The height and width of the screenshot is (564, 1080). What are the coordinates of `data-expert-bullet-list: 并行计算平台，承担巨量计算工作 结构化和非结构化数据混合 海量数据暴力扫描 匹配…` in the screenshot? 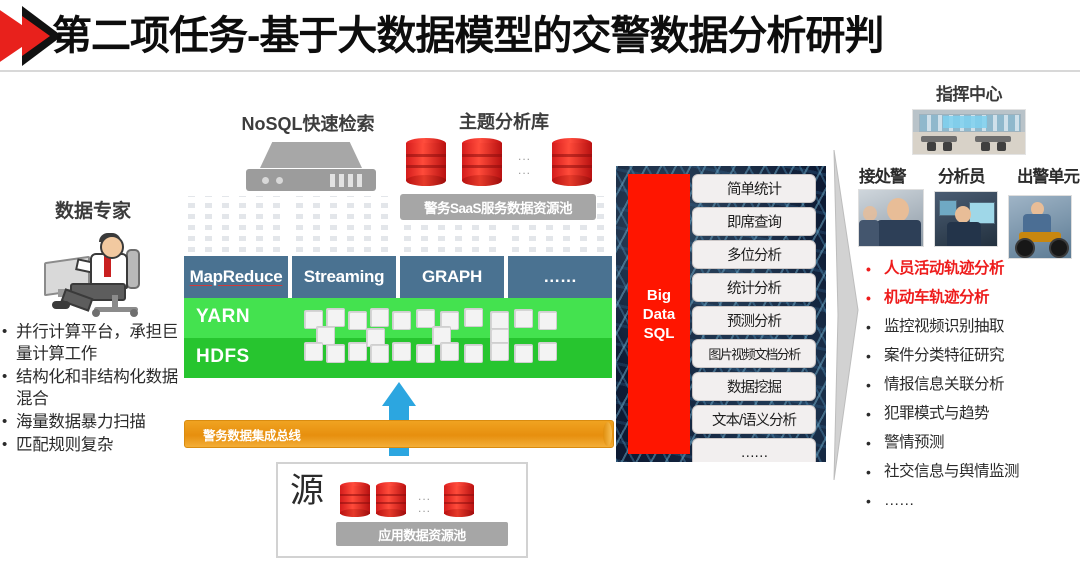 It's located at (93, 388).